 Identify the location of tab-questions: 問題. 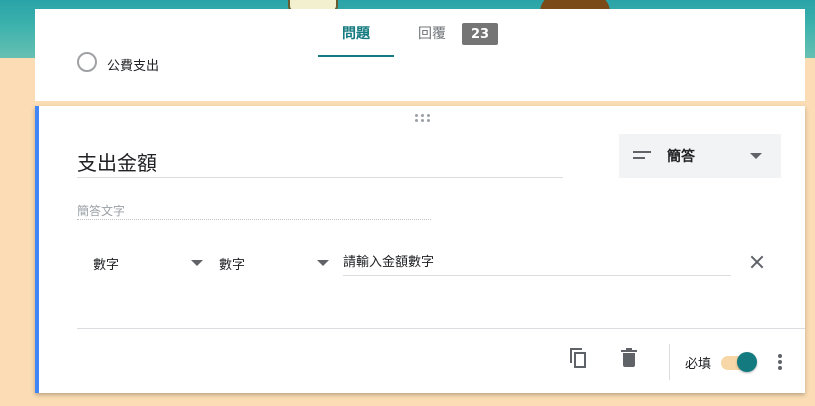
(356, 33).